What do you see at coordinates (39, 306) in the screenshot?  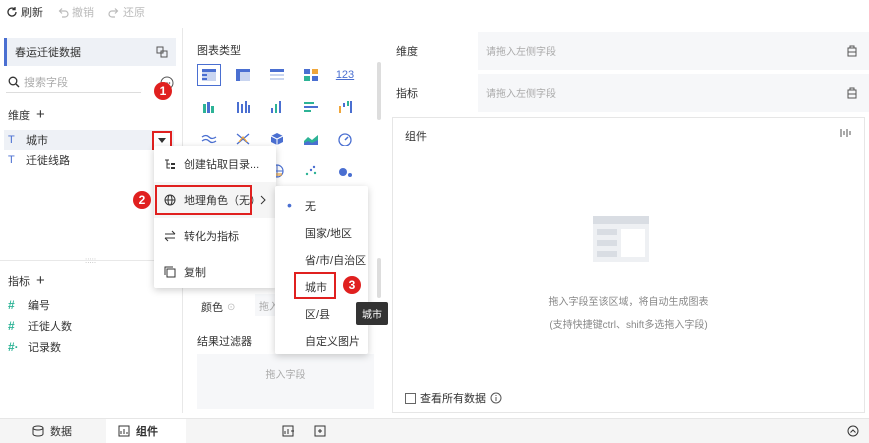 I see `field-label: 编号` at bounding box center [39, 306].